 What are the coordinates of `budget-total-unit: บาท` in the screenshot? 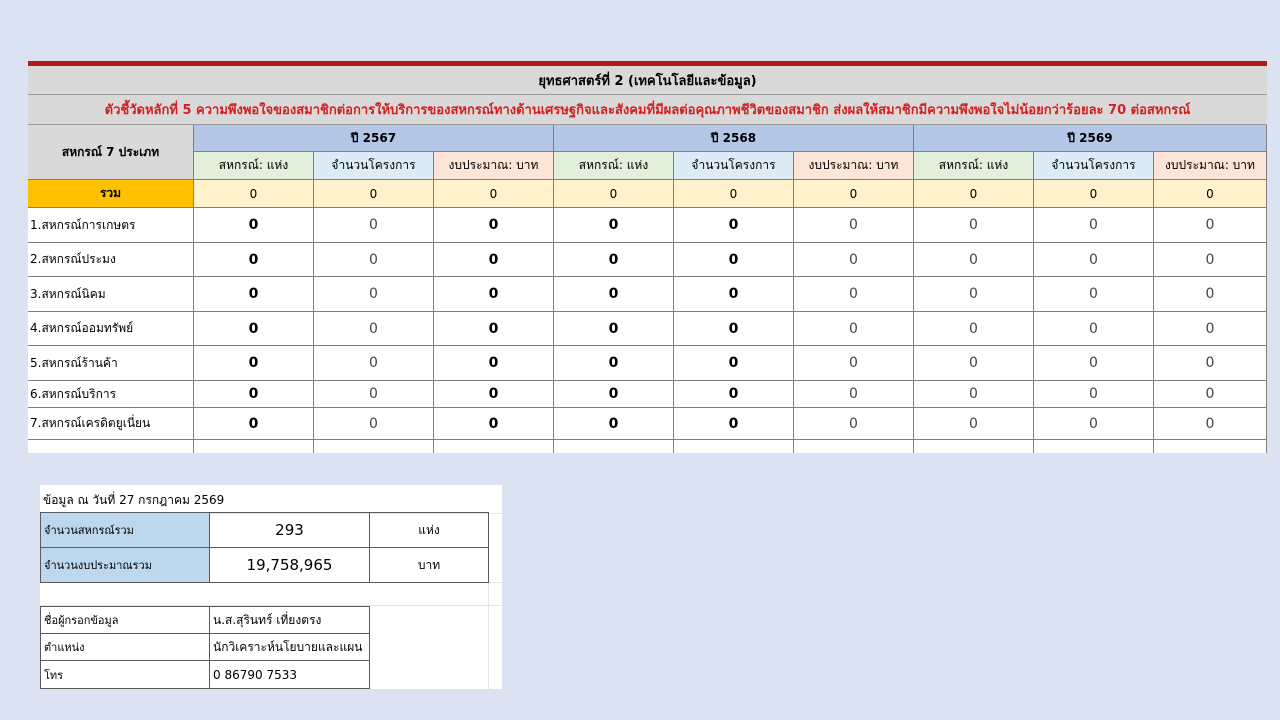 It's located at (429, 565).